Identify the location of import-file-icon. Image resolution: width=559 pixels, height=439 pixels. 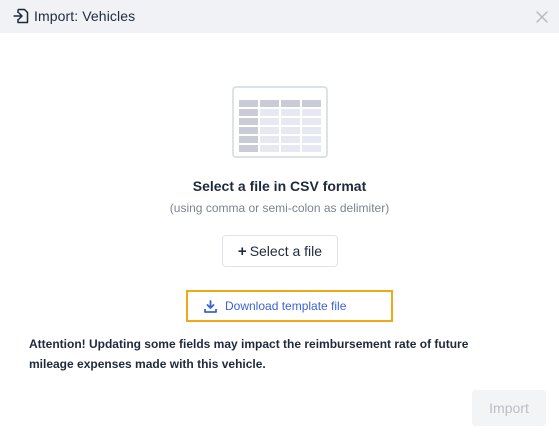
(21, 16).